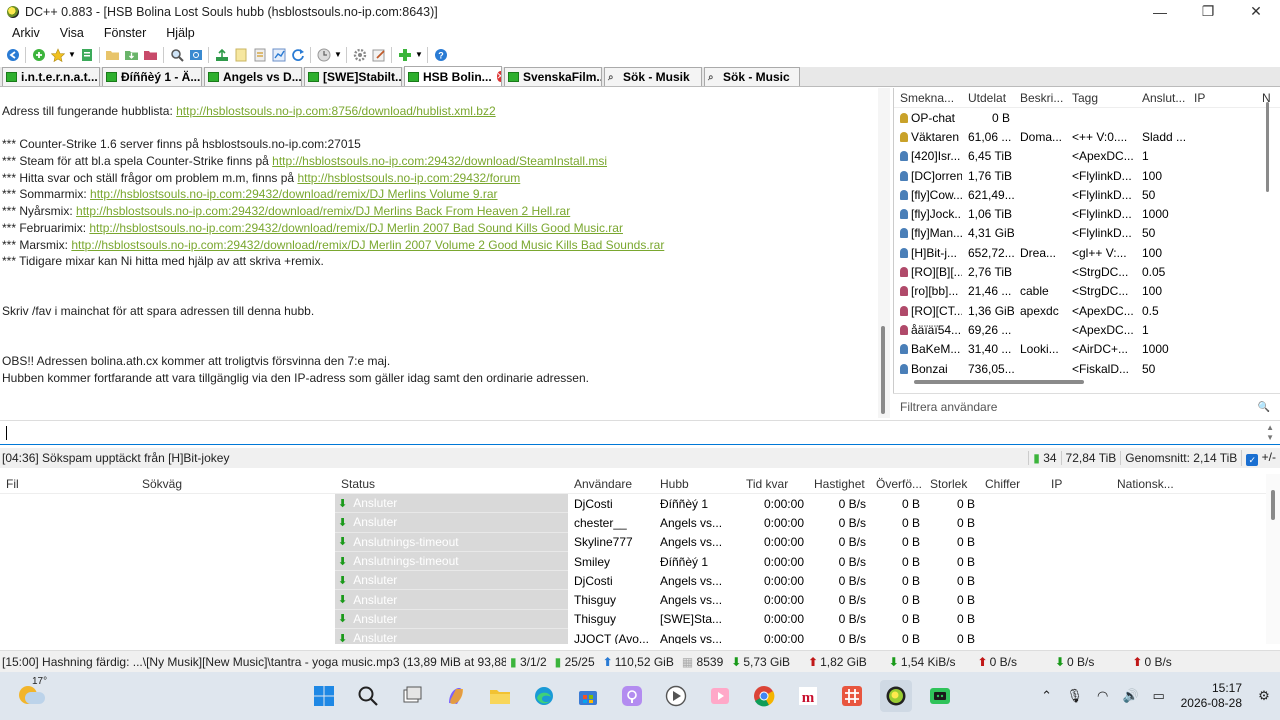 This screenshot has width=1280, height=720. I want to click on transfer-column-header: Hastighet, so click(839, 484).